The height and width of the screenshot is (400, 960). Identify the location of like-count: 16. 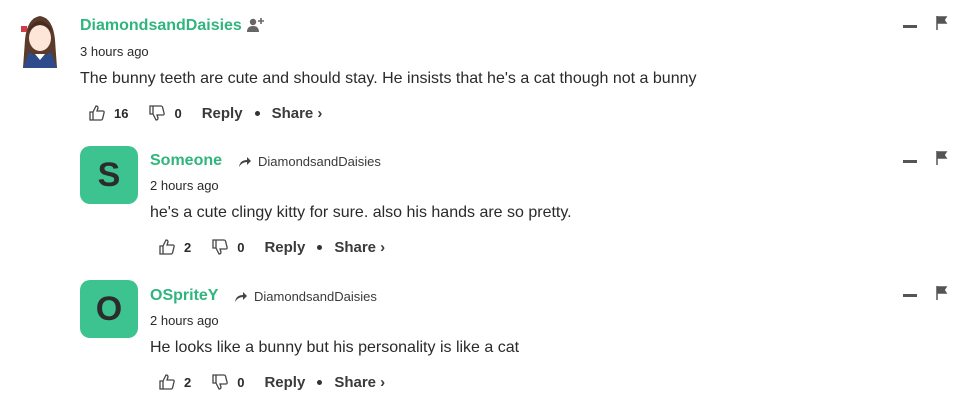
(121, 113).